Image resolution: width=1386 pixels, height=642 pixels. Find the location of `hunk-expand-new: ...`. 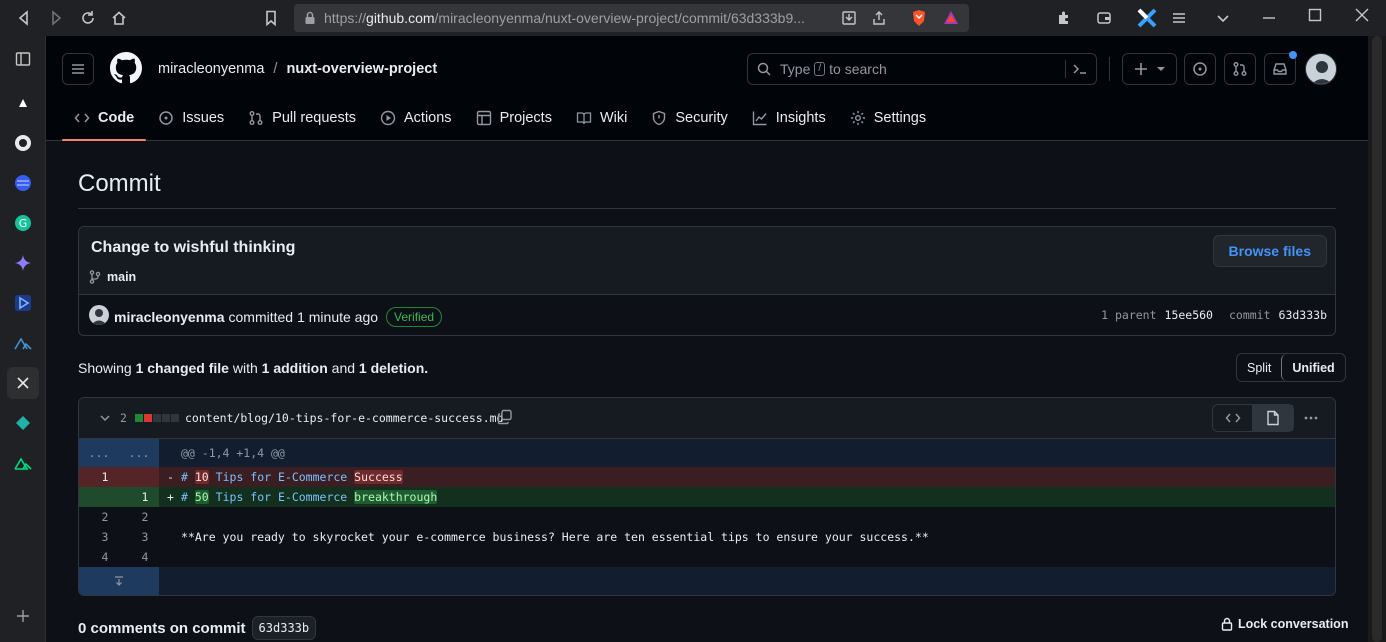

hunk-expand-new: ... is located at coordinates (139, 453).